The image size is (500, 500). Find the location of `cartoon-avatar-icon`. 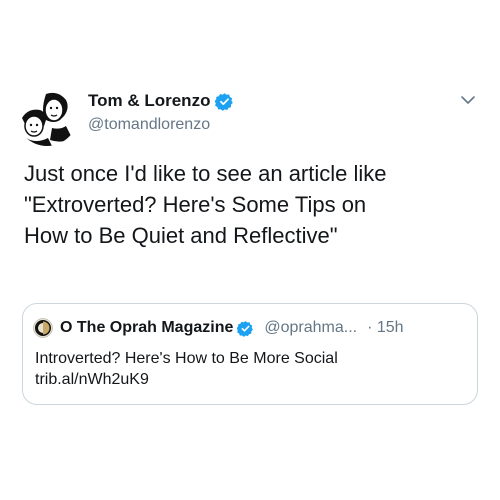

cartoon-avatar-icon is located at coordinates (47, 119).